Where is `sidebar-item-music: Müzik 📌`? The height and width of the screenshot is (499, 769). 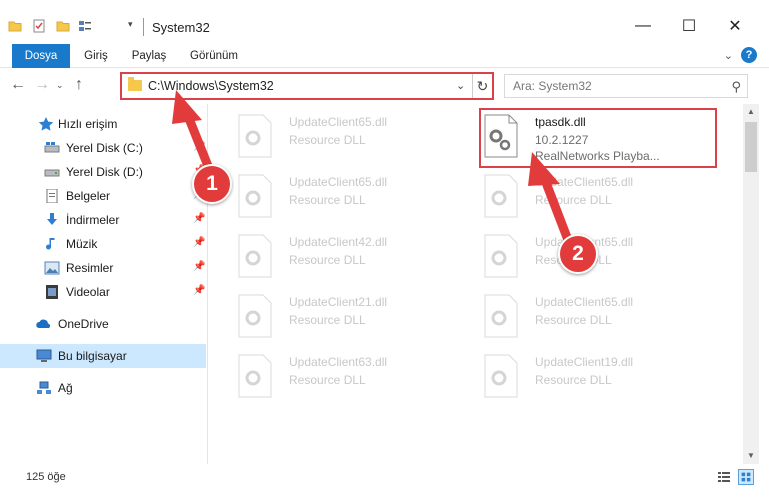
sidebar-item-music: Müzik 📌 is located at coordinates (103, 244).